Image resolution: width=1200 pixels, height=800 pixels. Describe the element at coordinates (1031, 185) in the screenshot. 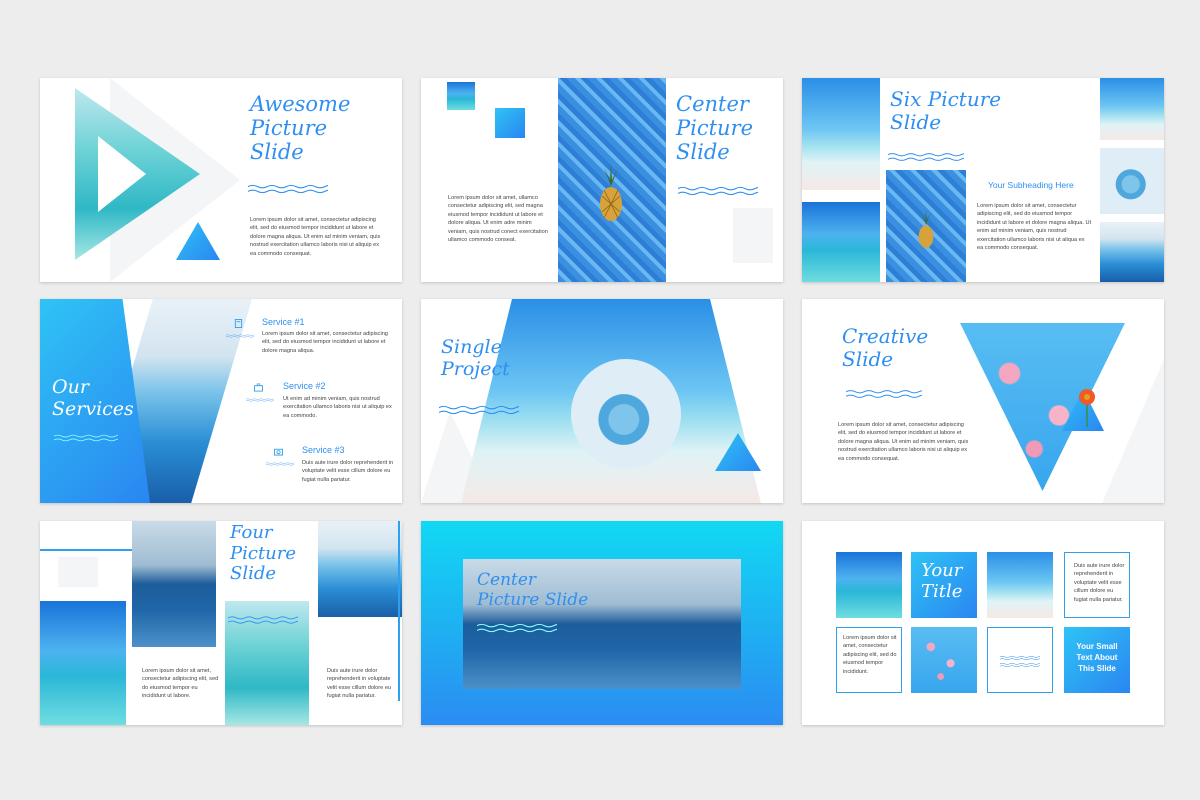

I see `subheading: Your Subheading Here` at that location.